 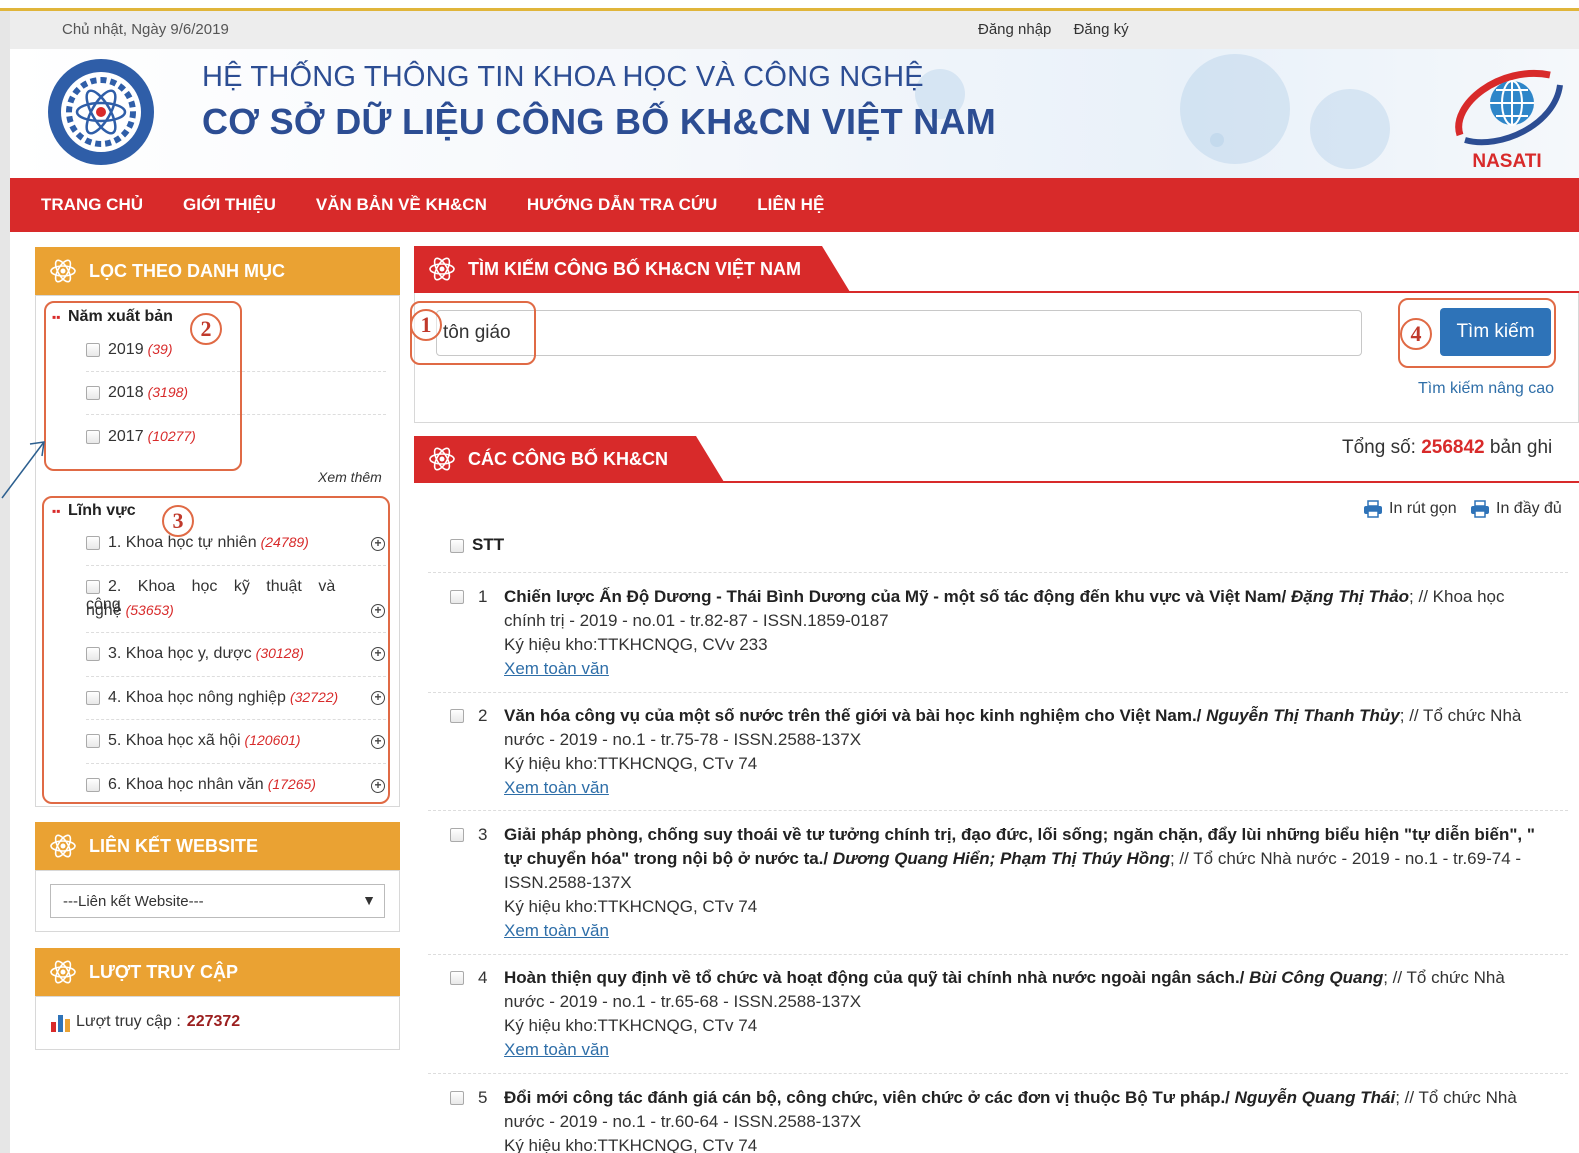 I want to click on total-count: 256842, so click(x=1453, y=447).